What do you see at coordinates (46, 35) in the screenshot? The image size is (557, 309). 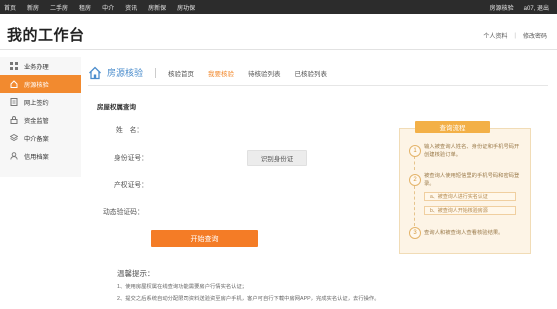 I see `page-title: 我的工作台` at bounding box center [46, 35].